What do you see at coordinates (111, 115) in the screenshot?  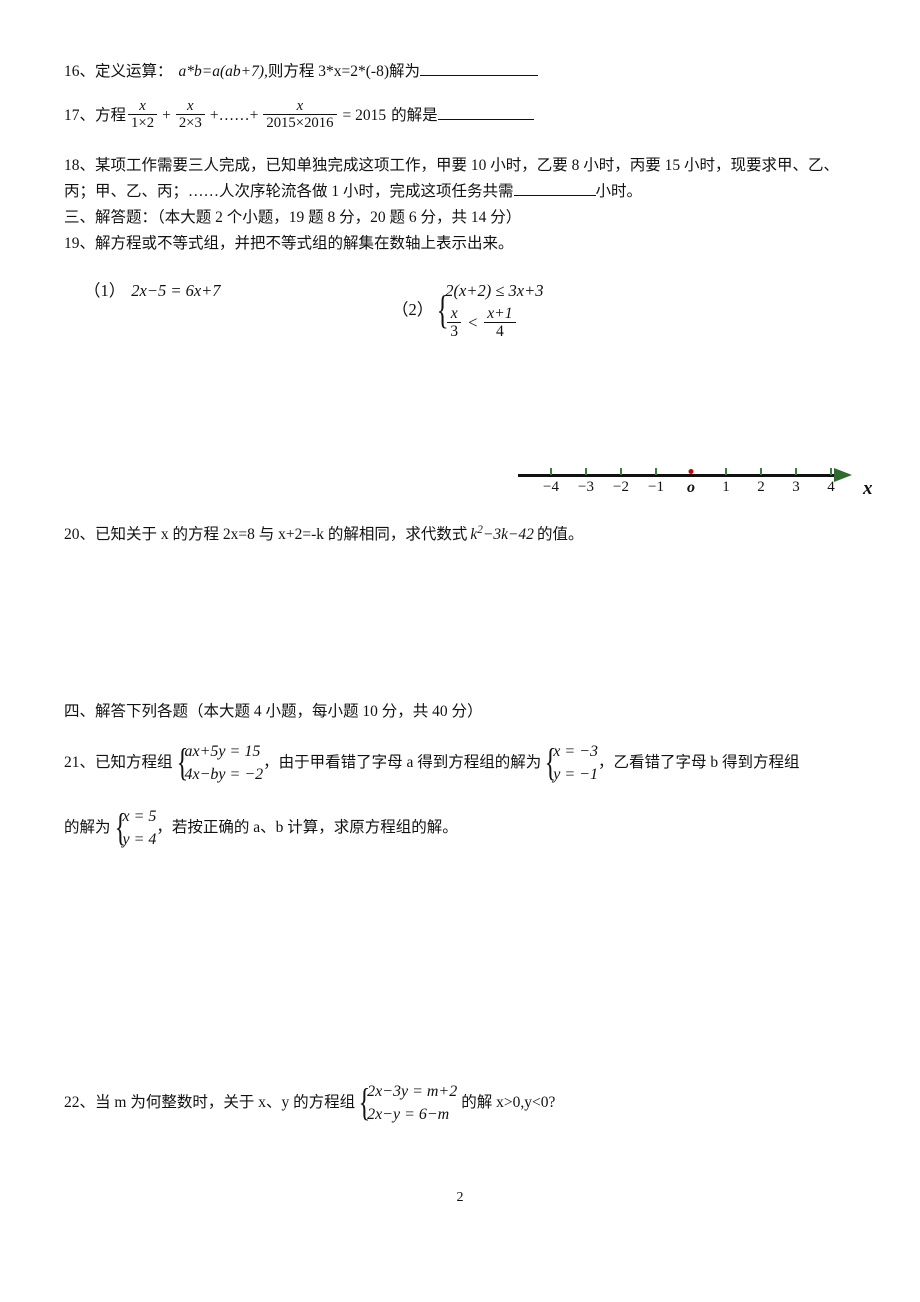 I see `q17-label: 方程` at bounding box center [111, 115].